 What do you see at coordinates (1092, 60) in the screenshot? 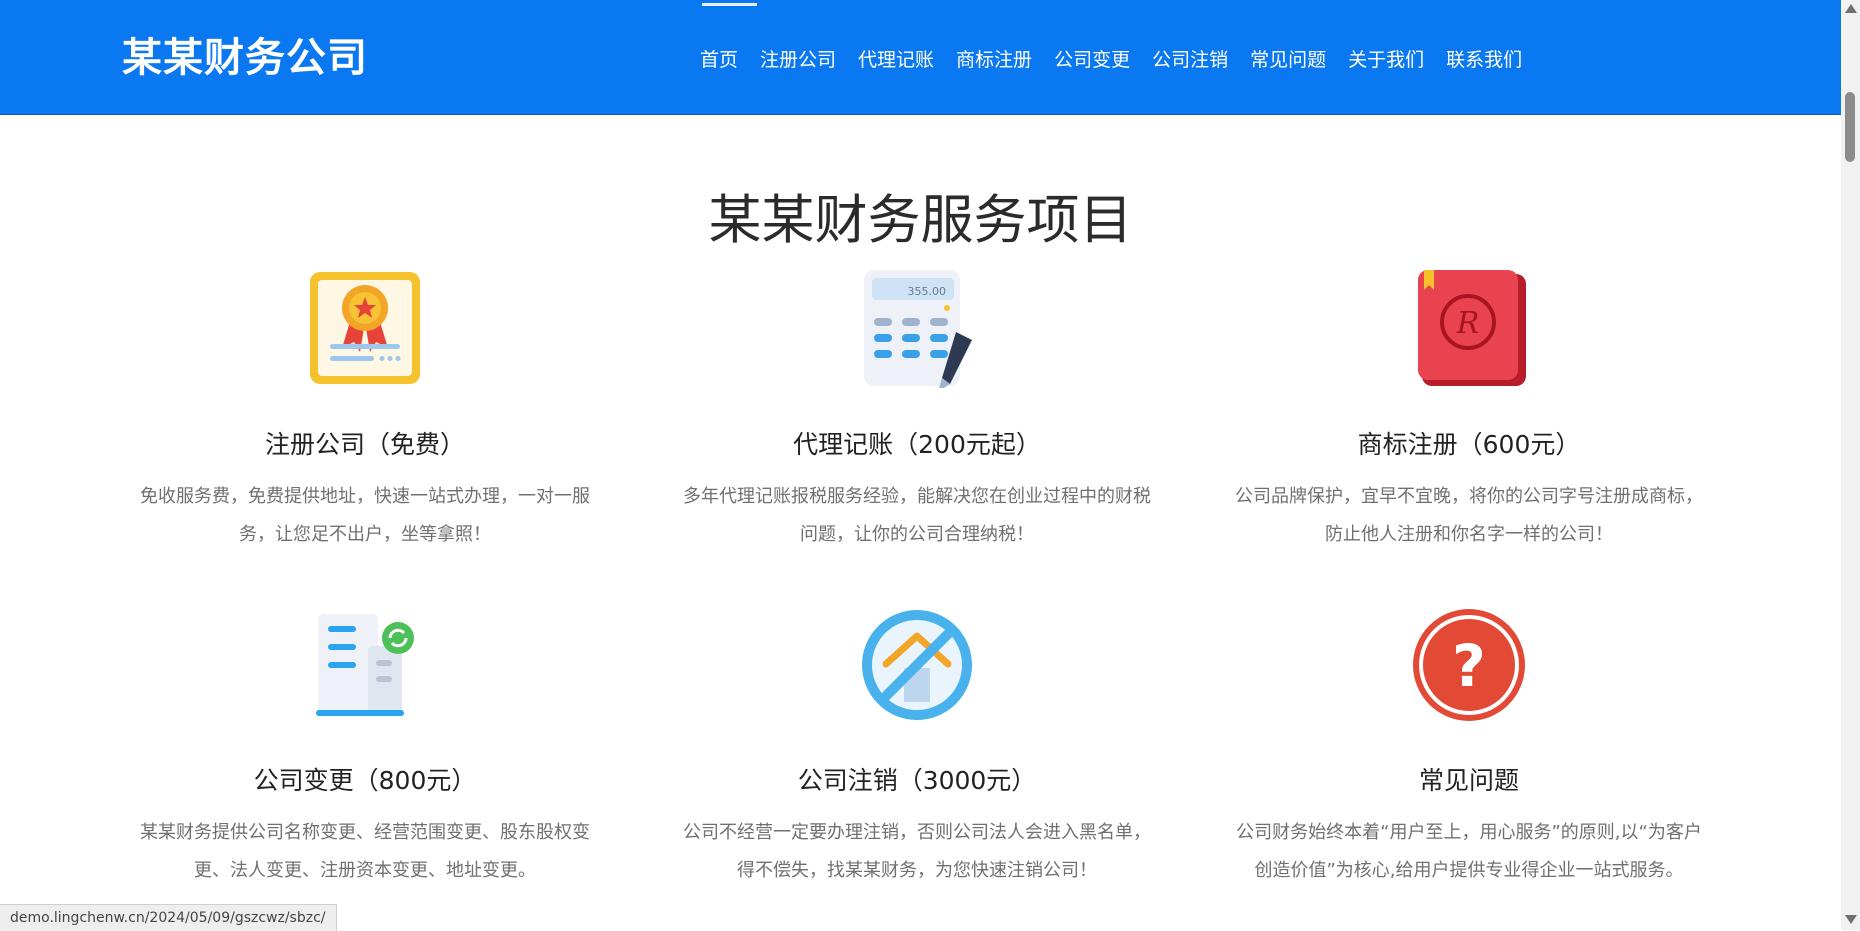
I see `nav-item-company-change: 公司变更` at bounding box center [1092, 60].